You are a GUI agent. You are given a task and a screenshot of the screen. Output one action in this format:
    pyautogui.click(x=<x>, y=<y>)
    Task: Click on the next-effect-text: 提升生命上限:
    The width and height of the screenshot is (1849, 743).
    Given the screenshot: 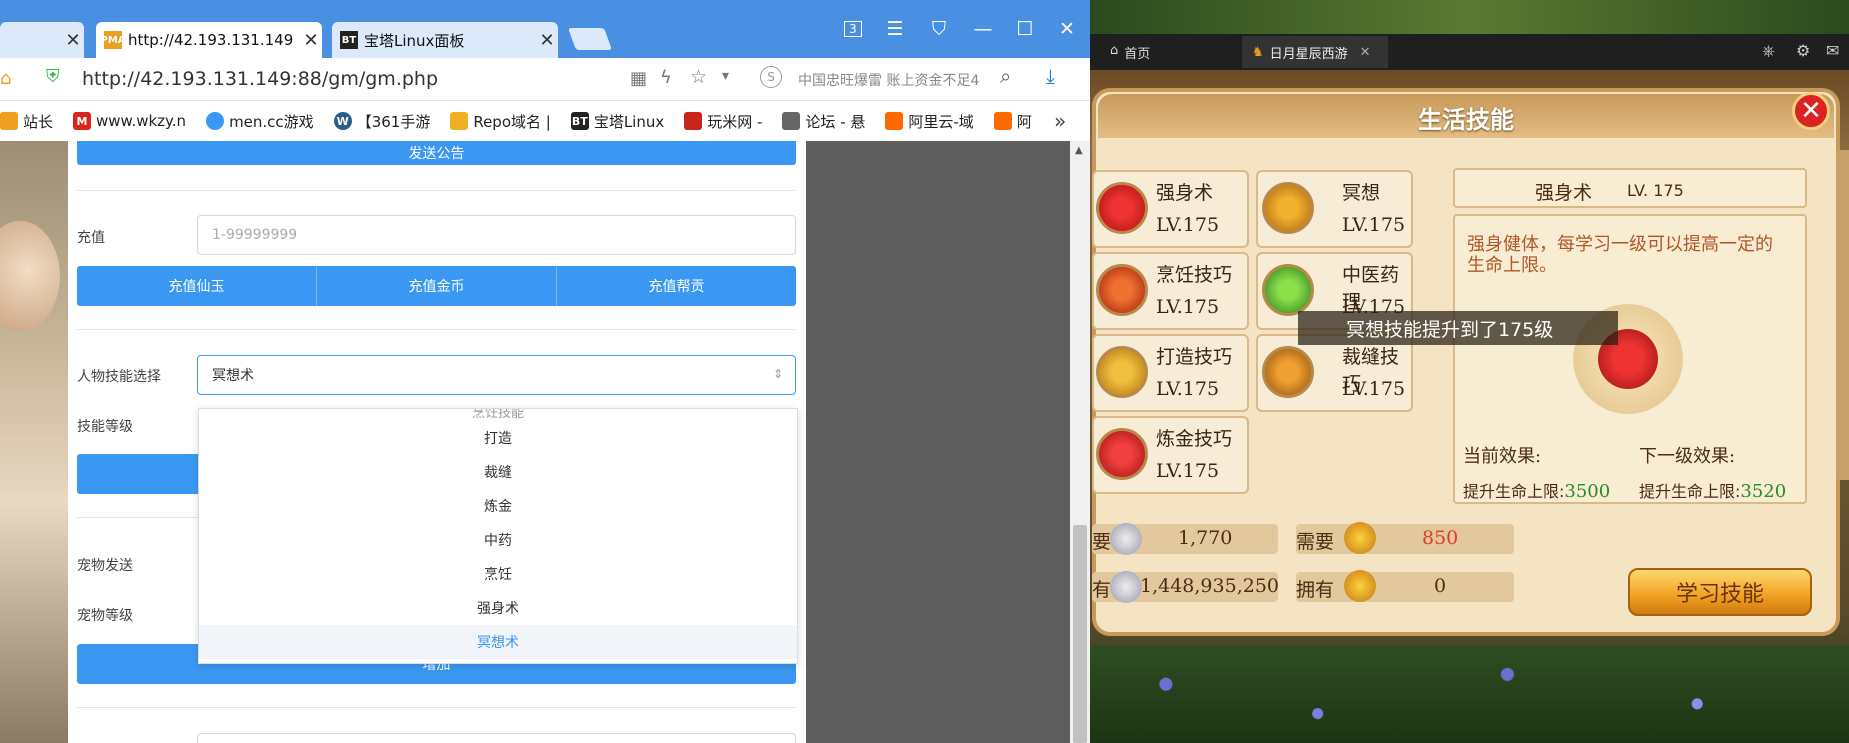 What is the action you would take?
    pyautogui.click(x=1690, y=491)
    